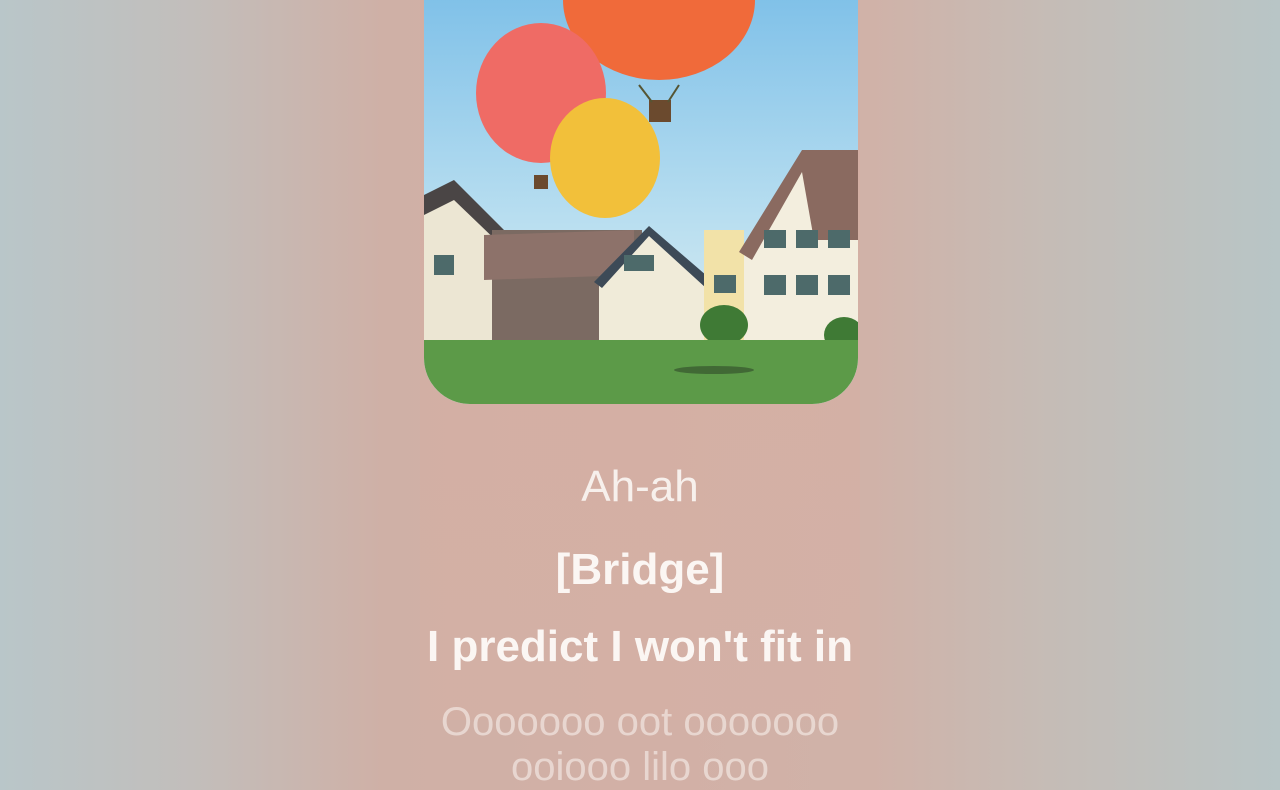 The width and height of the screenshot is (1280, 790). What do you see at coordinates (640, 487) in the screenshot?
I see `lyric-line-previous: Ah-ah` at bounding box center [640, 487].